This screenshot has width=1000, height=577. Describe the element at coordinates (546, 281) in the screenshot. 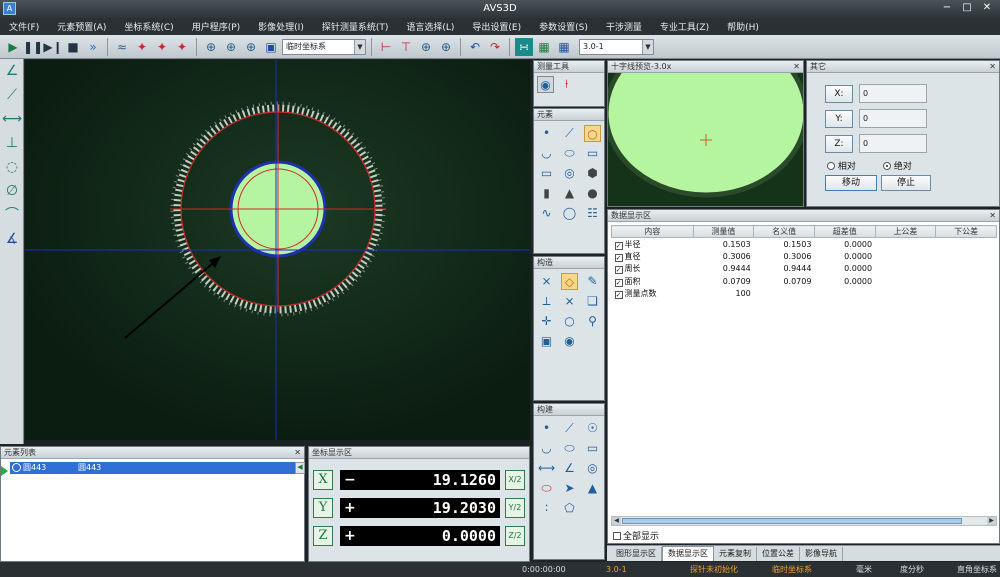

I see `intersect-icon: ⨯` at that location.